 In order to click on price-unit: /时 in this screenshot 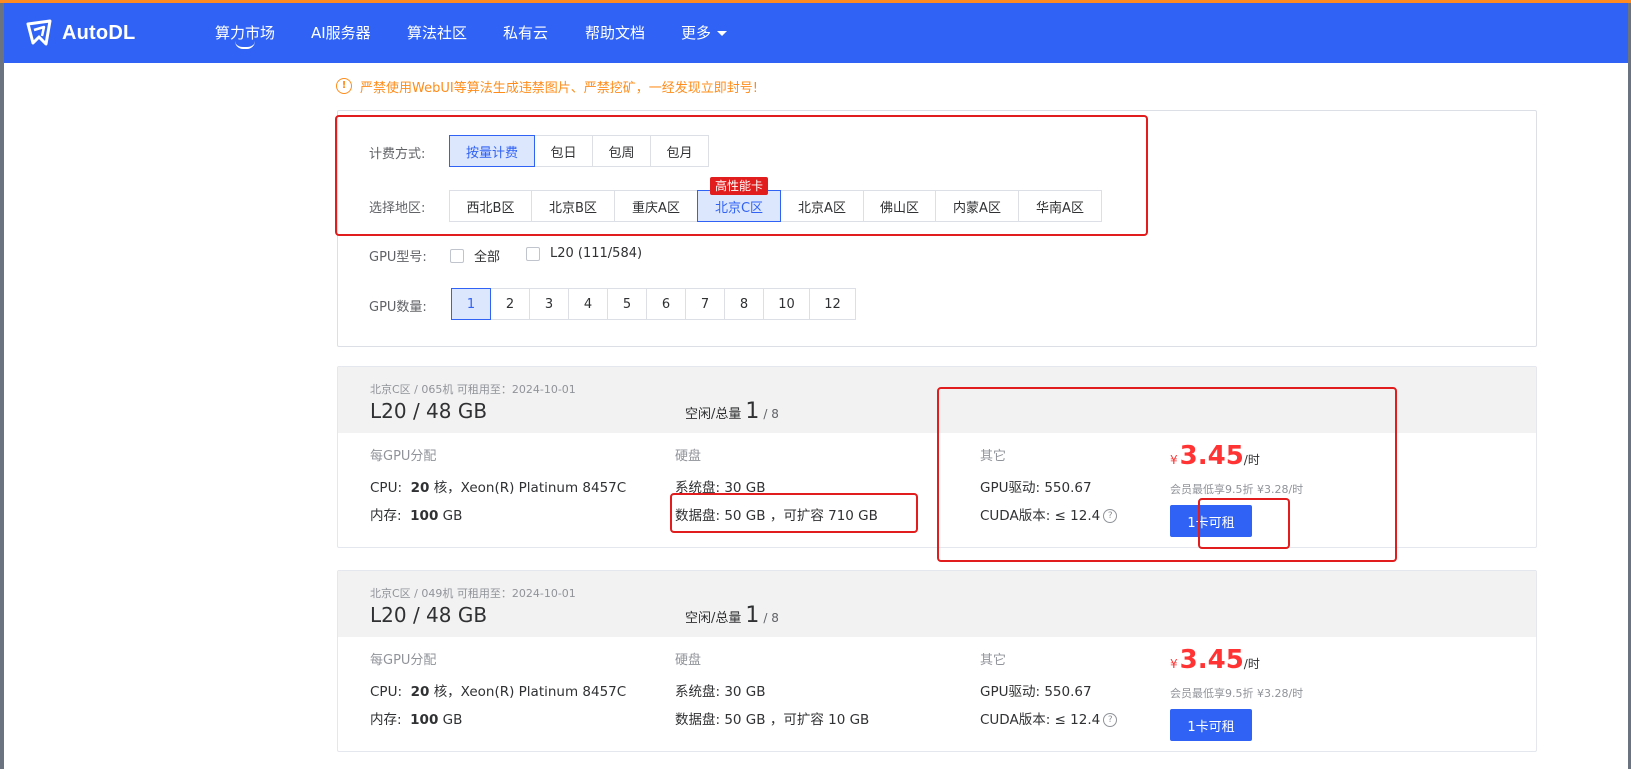, I will do `click(1251, 460)`.